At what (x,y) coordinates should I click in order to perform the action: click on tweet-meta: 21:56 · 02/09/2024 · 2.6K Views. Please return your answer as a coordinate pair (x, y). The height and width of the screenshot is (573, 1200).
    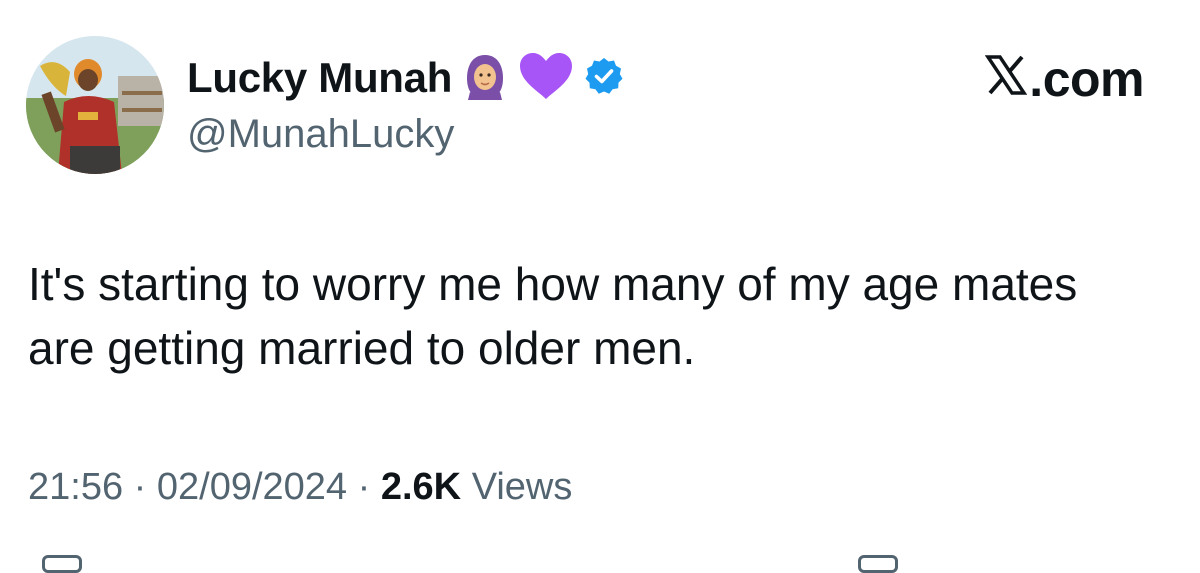
    Looking at the image, I should click on (300, 487).